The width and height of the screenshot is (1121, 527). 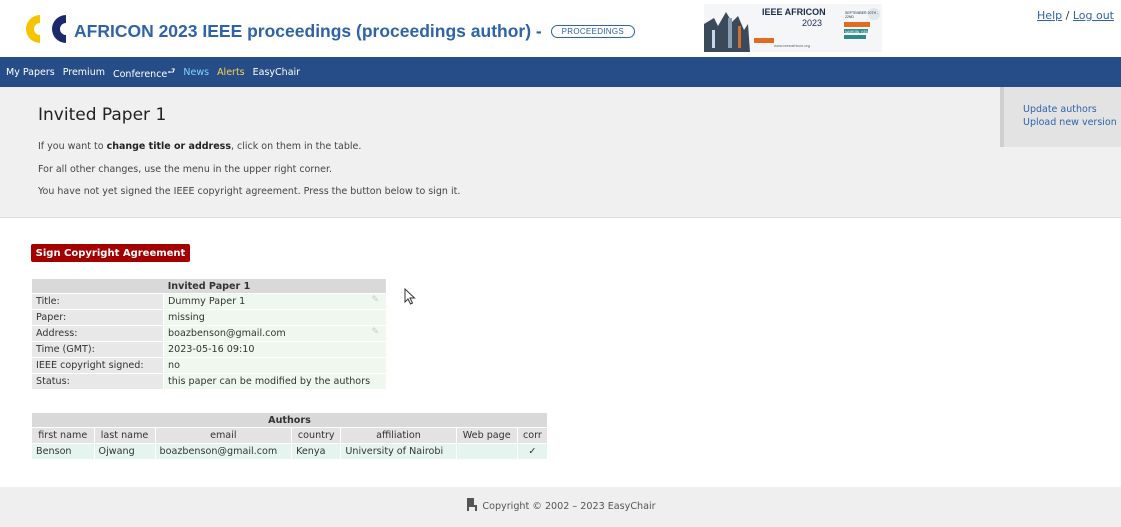 I want to click on paper-table-caption: Invited Paper 1, so click(x=209, y=286).